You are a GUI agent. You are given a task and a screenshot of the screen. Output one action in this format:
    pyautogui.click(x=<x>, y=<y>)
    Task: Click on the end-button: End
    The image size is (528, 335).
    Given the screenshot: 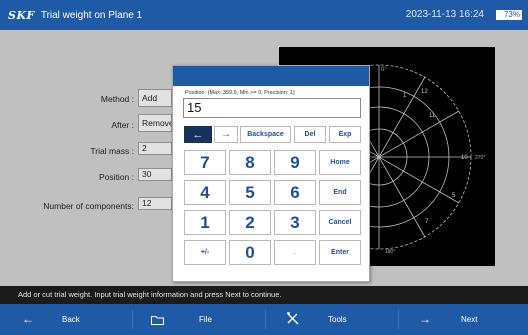 What is the action you would take?
    pyautogui.click(x=340, y=192)
    